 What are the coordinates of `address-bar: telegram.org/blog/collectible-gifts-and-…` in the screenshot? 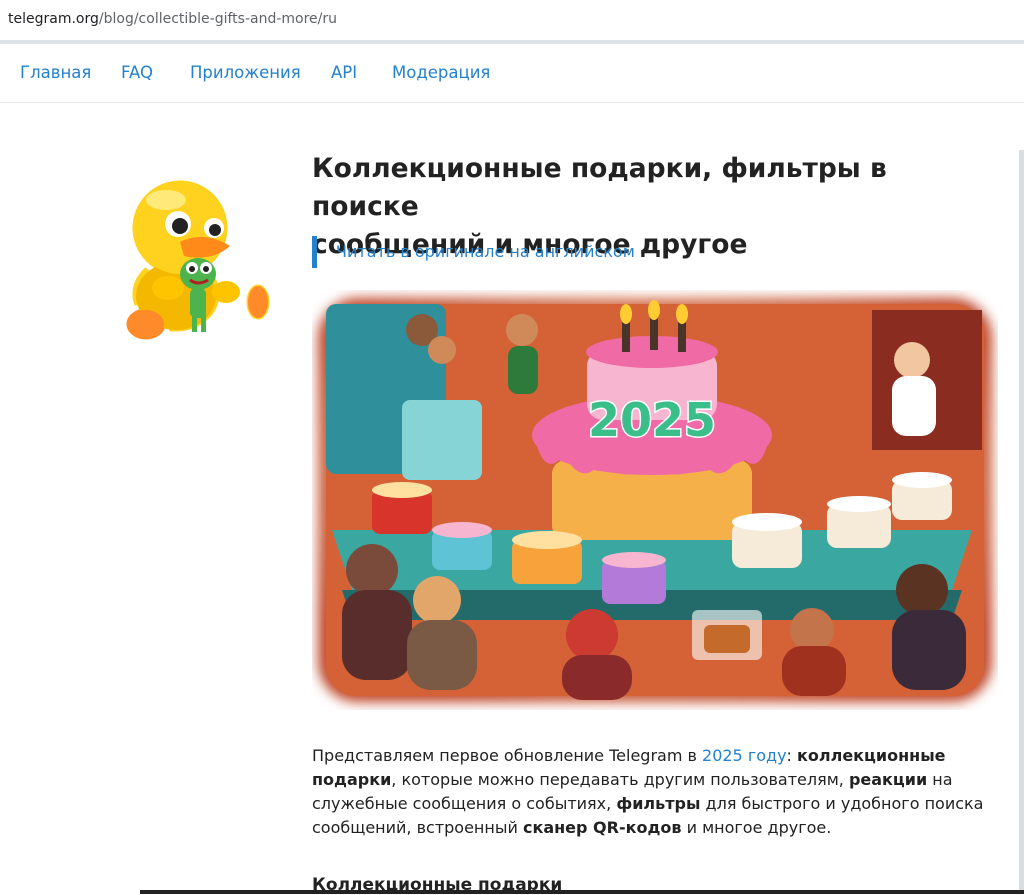 It's located at (512, 20).